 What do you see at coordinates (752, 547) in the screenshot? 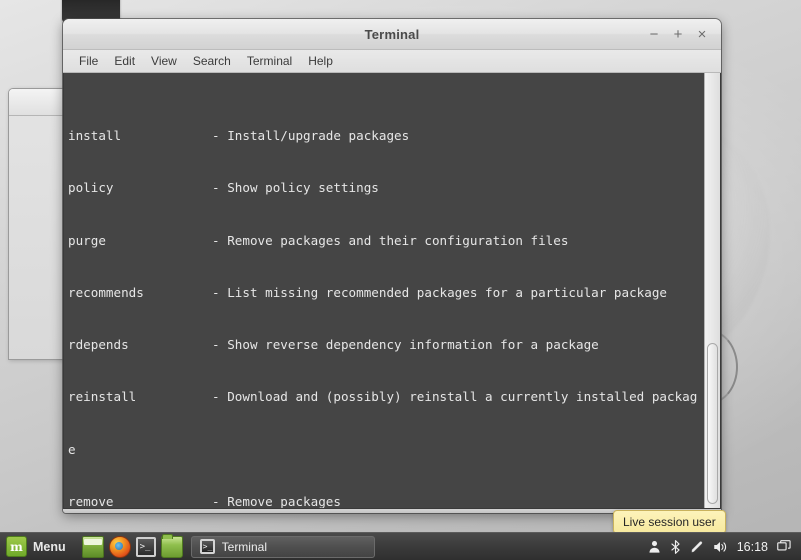
I see `clock: 16:18` at bounding box center [752, 547].